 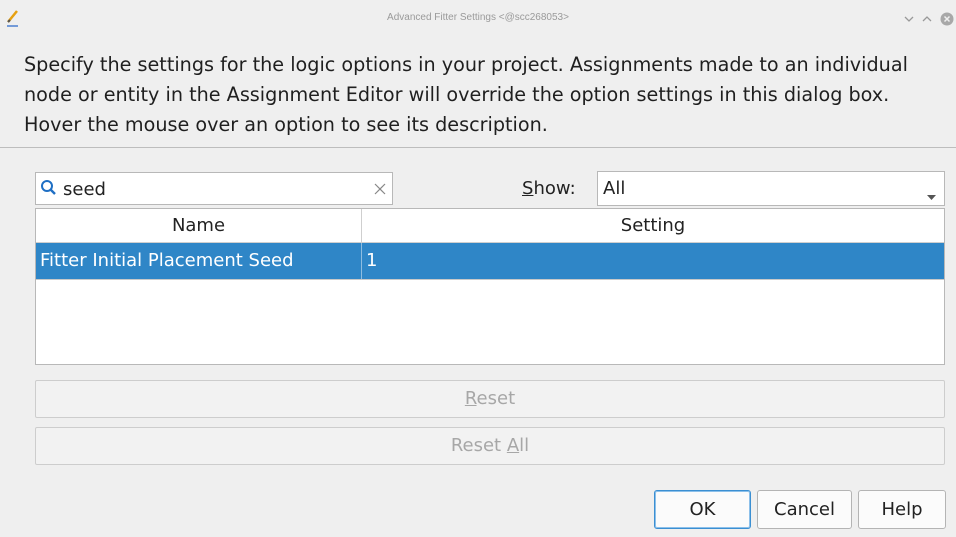 I want to click on reset-button: Reset, so click(x=490, y=399).